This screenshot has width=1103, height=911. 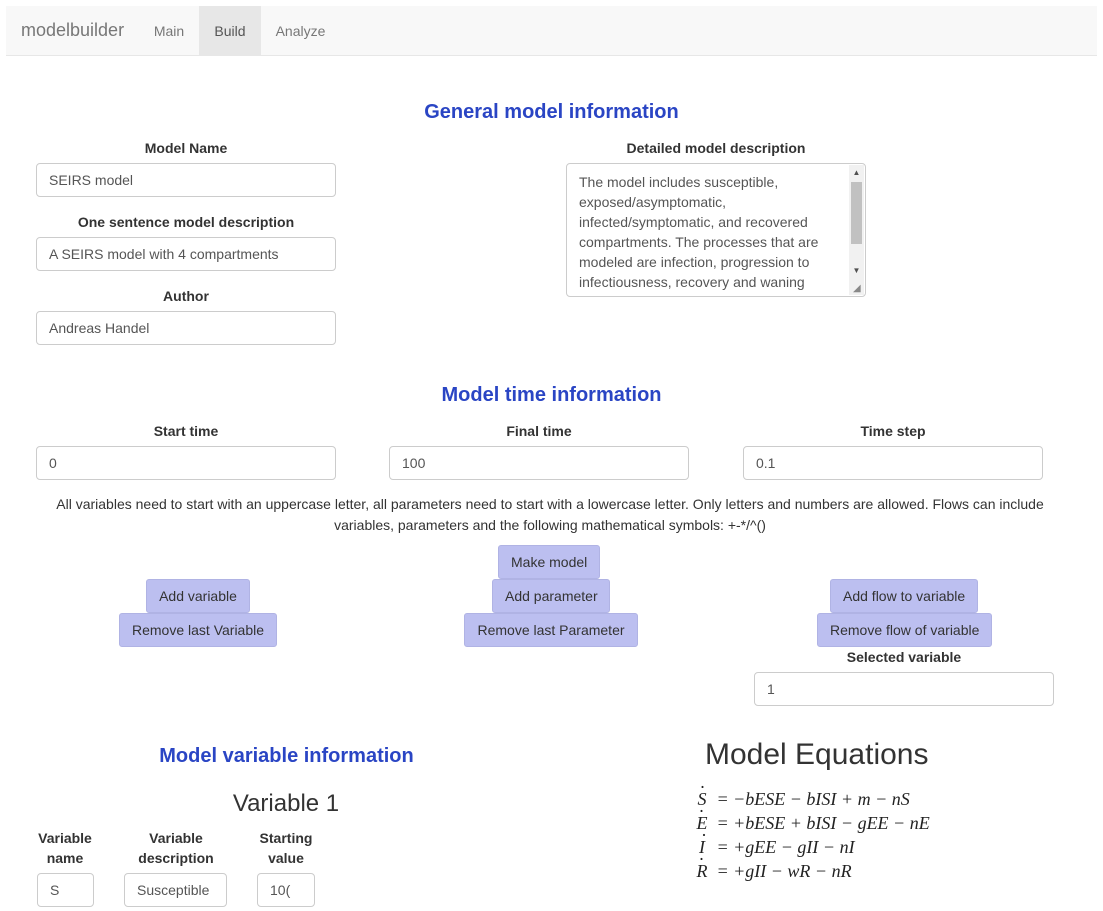 I want to click on variable-section-title: Model variable information, so click(x=286, y=756).